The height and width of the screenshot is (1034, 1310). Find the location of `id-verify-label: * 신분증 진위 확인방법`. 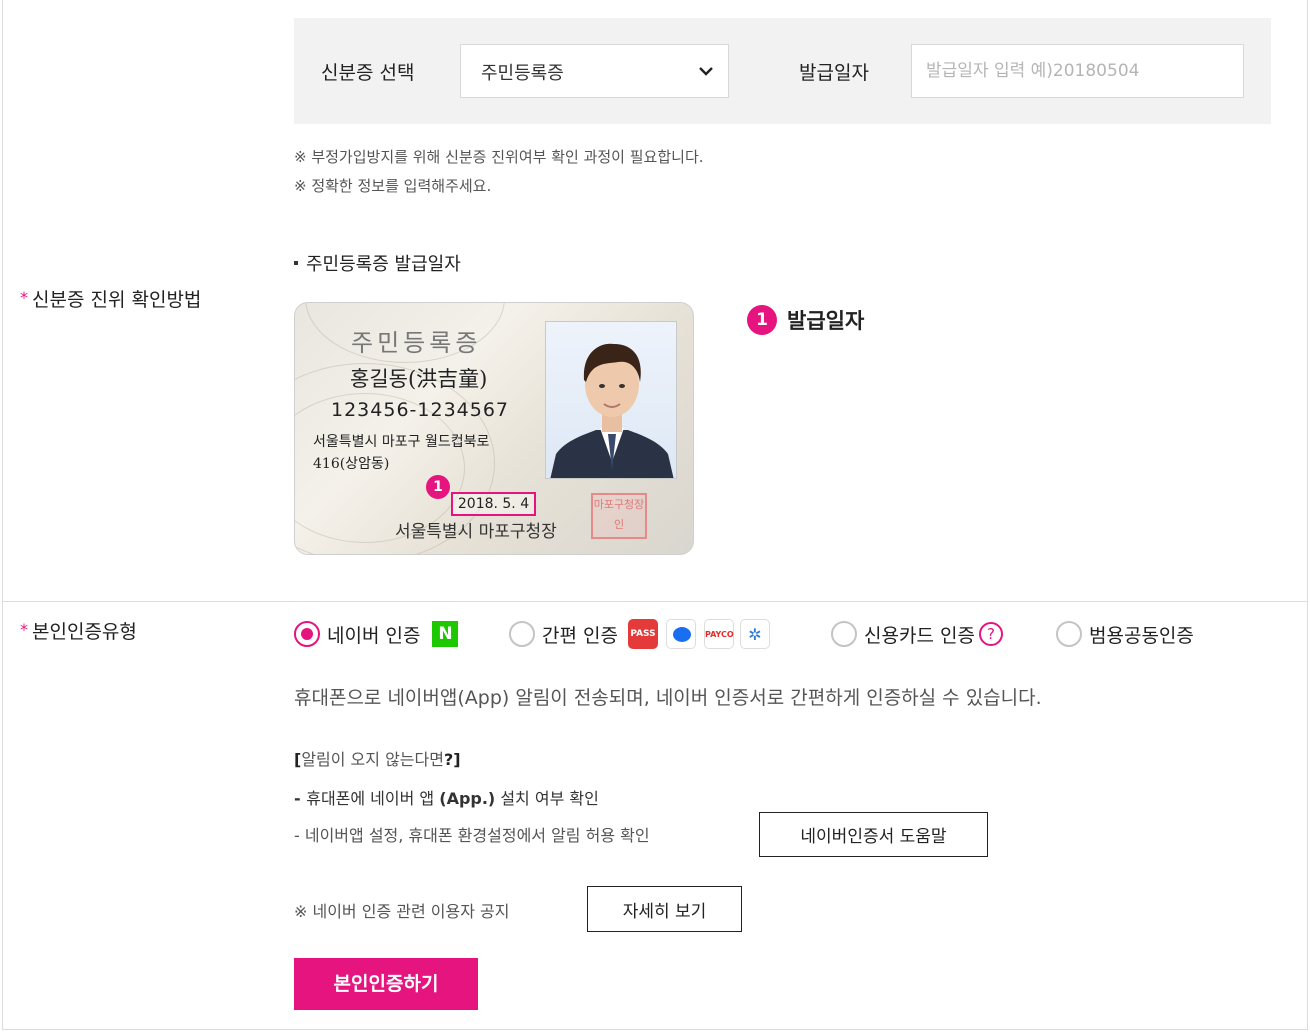

id-verify-label: * 신분증 진위 확인방법 is located at coordinates (110, 298).